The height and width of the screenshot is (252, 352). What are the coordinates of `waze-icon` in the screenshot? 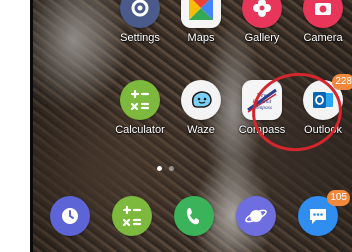 It's located at (201, 100).